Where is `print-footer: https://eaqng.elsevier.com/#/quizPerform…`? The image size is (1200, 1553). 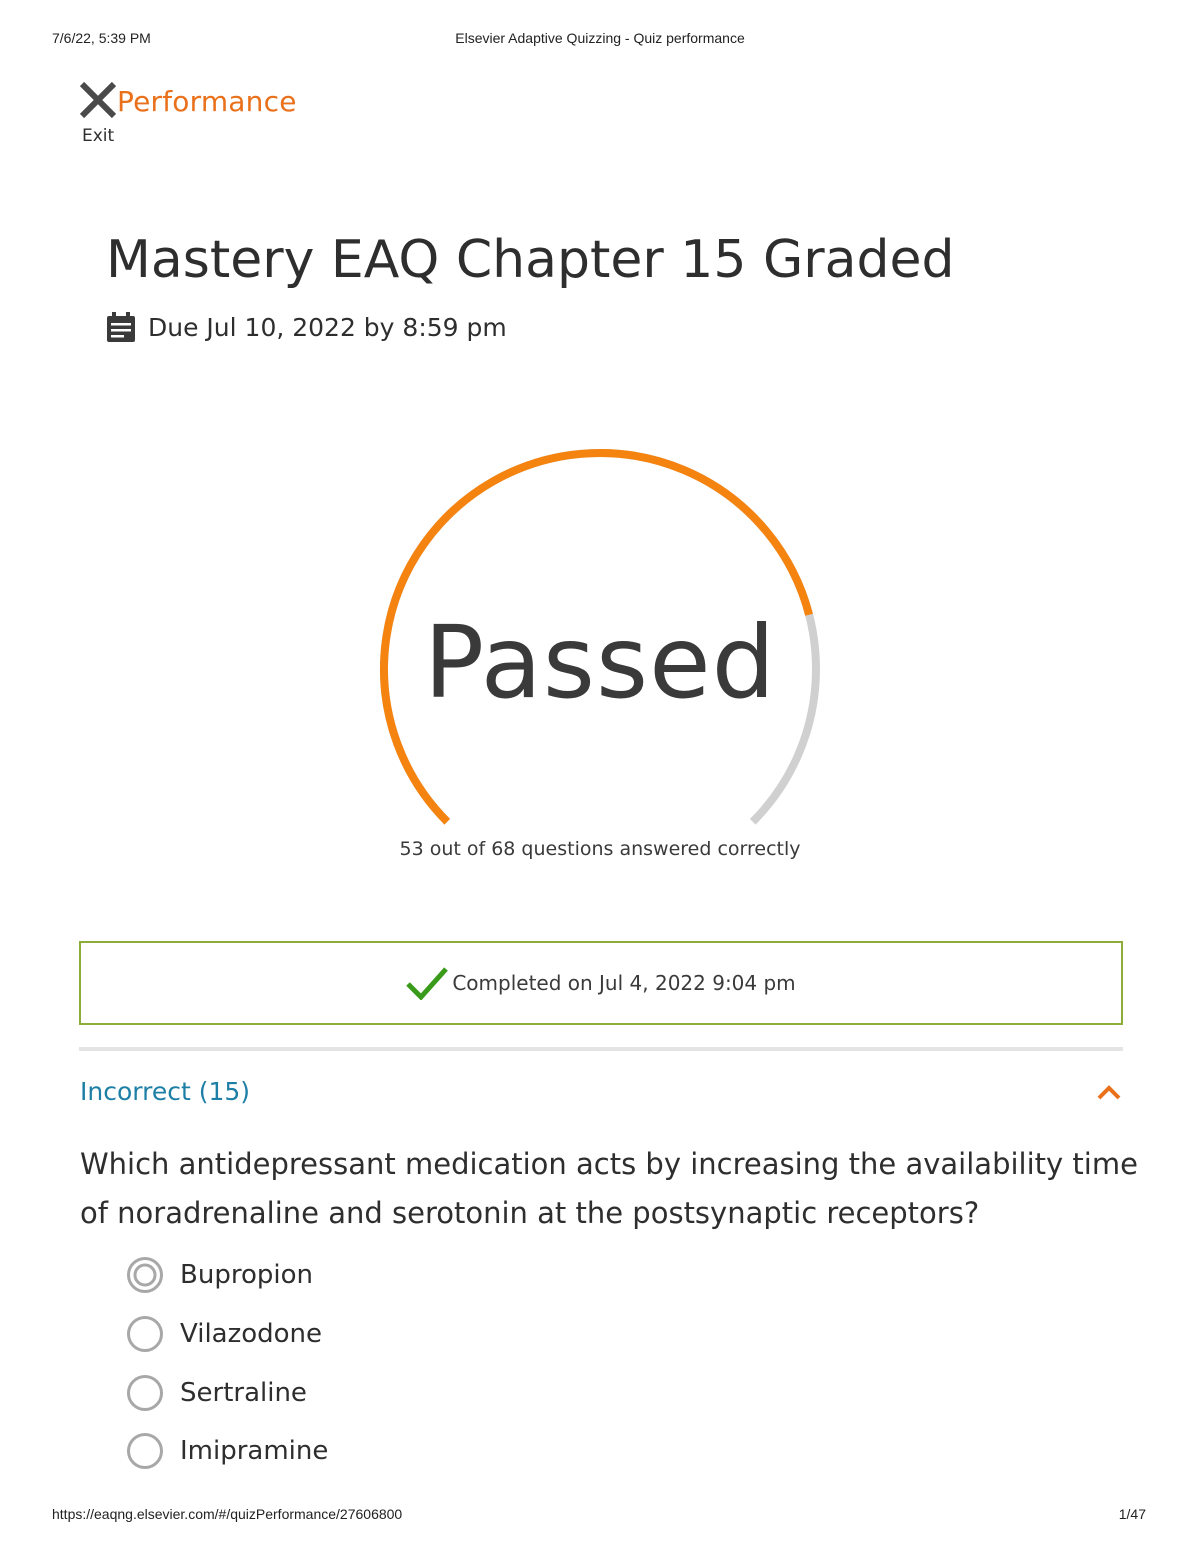
print-footer: https://eaqng.elsevier.com/#/quizPerform… is located at coordinates (600, 1516).